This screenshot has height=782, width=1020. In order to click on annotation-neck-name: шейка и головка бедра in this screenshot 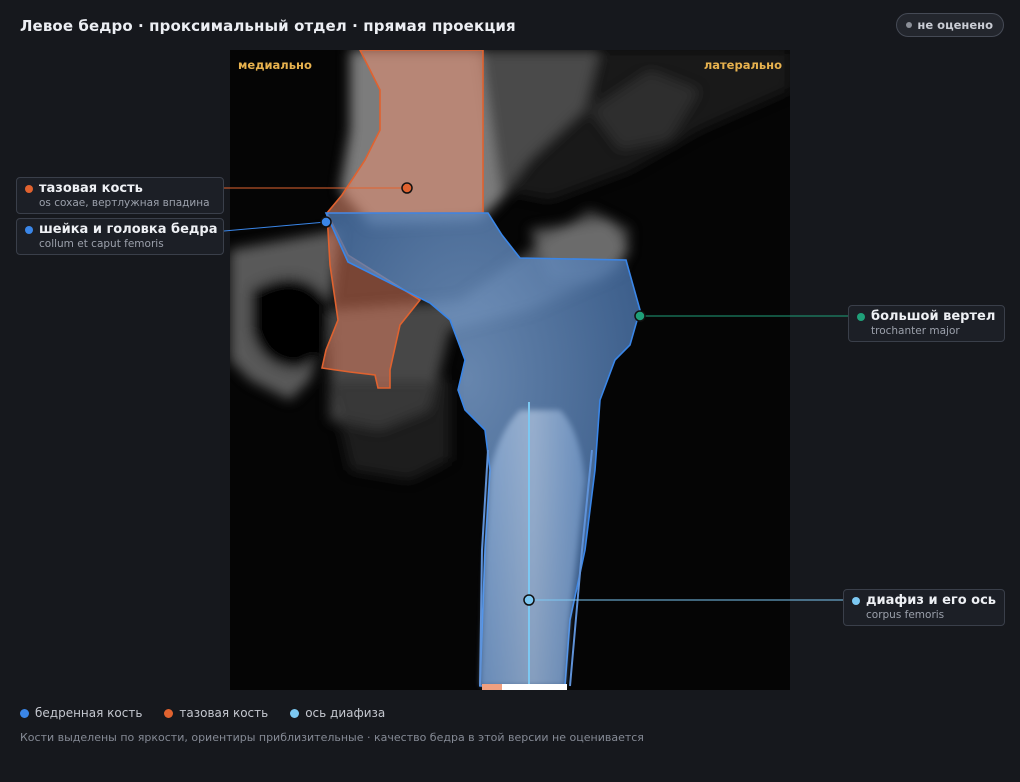, I will do `click(128, 229)`.